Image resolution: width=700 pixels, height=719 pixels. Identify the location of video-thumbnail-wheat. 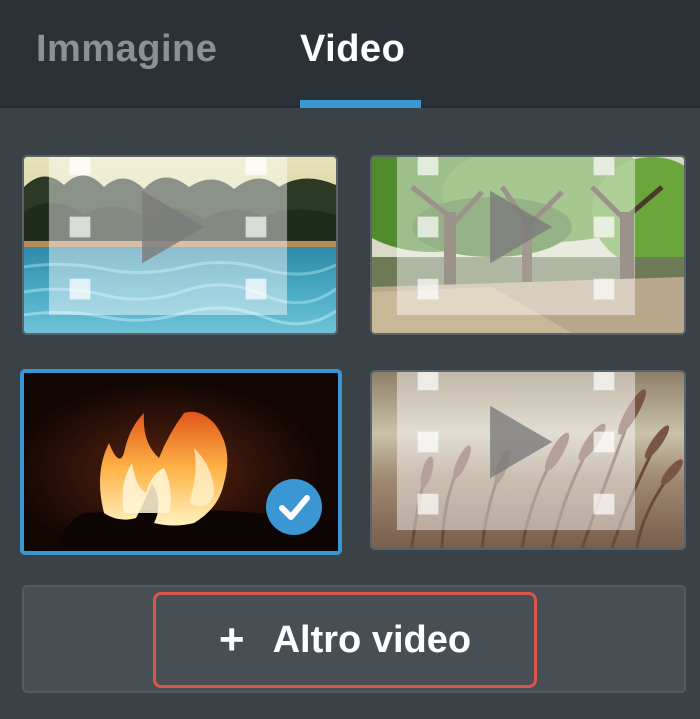
(528, 460).